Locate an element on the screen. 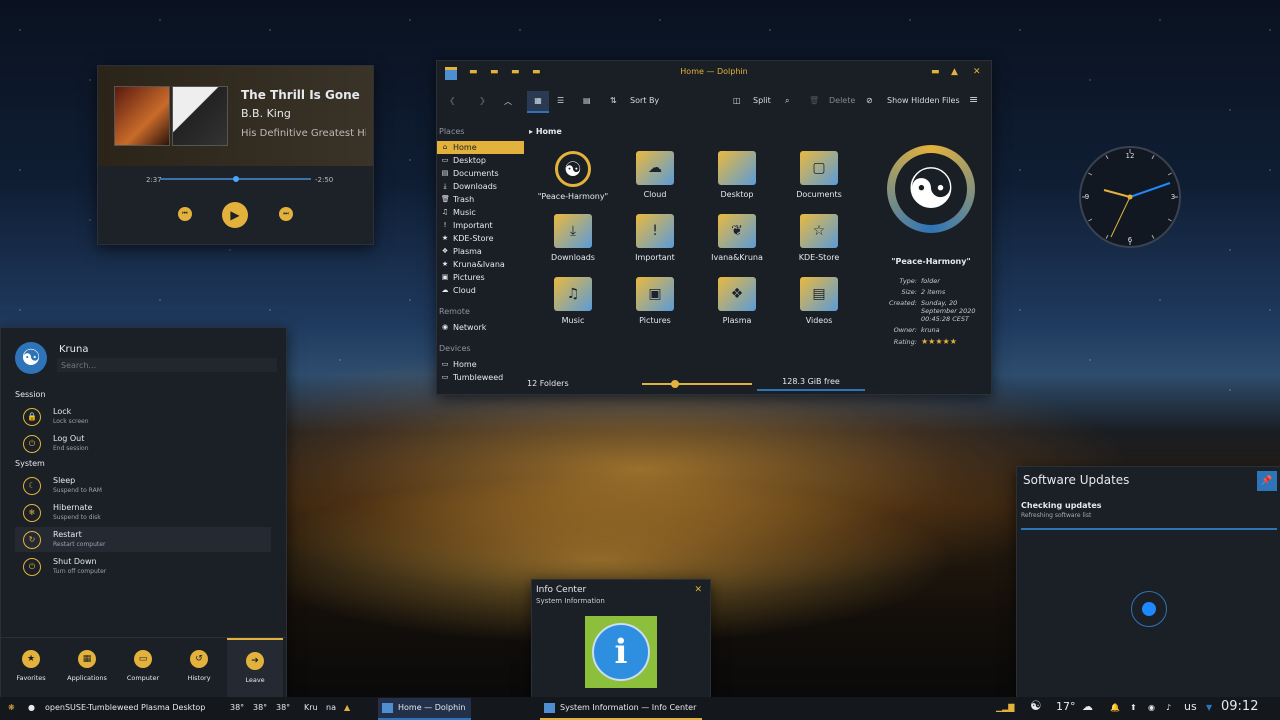  session-sleep: ☾ Sleep Suspend to RAM is located at coordinates (143, 485).